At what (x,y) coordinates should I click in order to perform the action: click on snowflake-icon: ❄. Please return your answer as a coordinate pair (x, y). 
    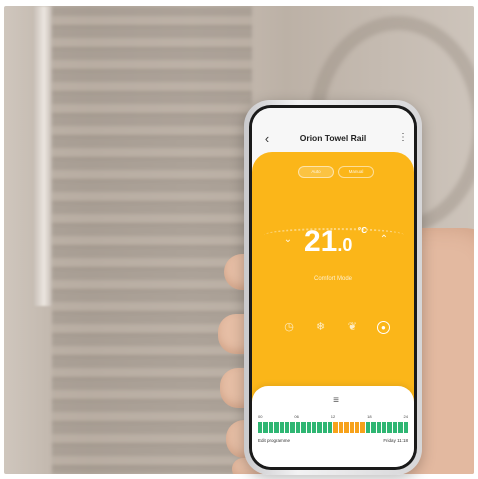
    Looking at the image, I should click on (321, 327).